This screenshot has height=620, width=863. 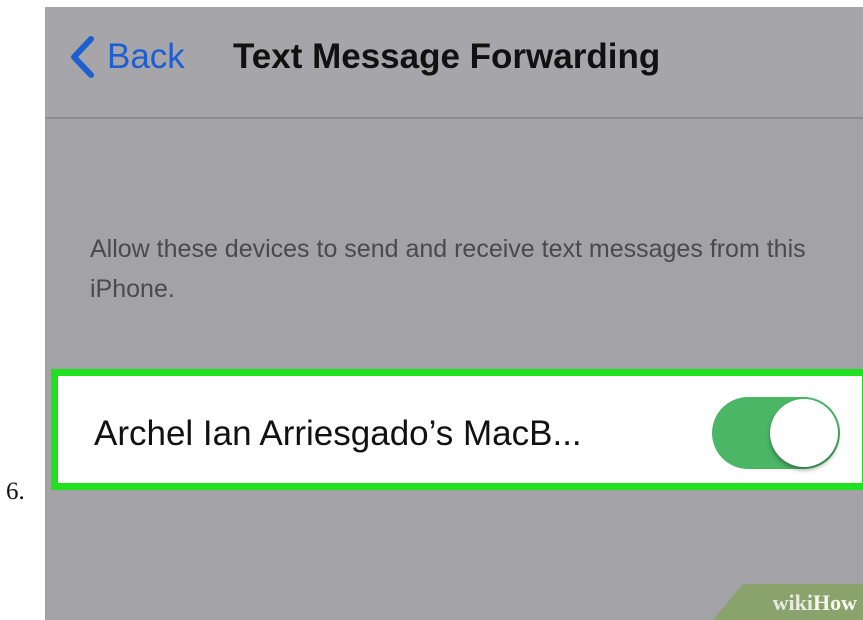 I want to click on wikihow-watermark: wikiHow, so click(x=788, y=602).